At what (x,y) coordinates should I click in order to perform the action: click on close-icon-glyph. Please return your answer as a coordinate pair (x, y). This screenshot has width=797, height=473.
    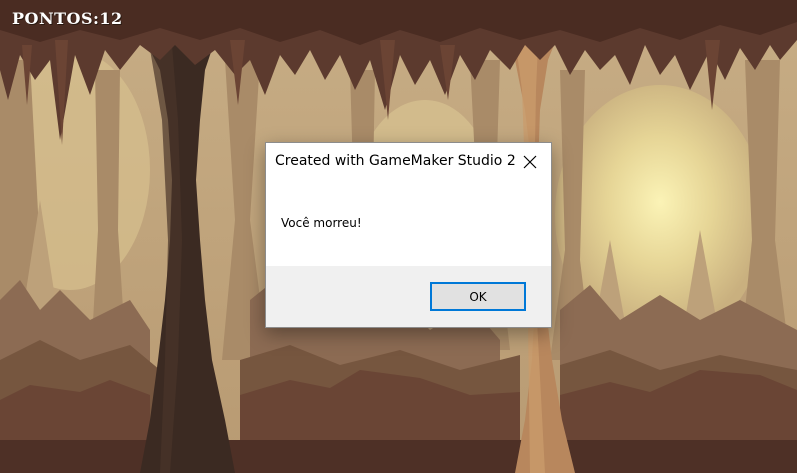
    Looking at the image, I should click on (530, 162).